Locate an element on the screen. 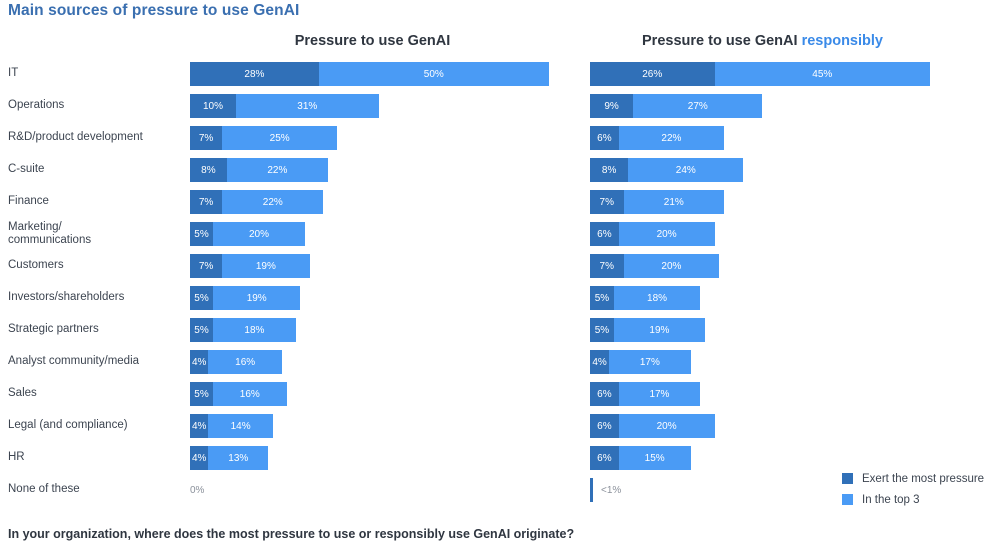 This screenshot has width=1000, height=552. bar-group-left: 7% 25% is located at coordinates (264, 138).